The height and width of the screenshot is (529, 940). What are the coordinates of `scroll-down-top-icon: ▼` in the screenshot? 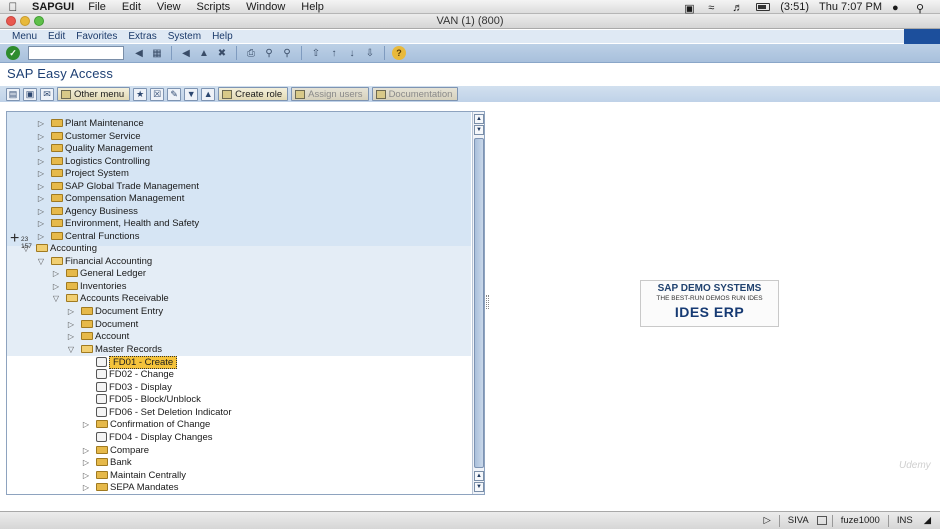 It's located at (479, 130).